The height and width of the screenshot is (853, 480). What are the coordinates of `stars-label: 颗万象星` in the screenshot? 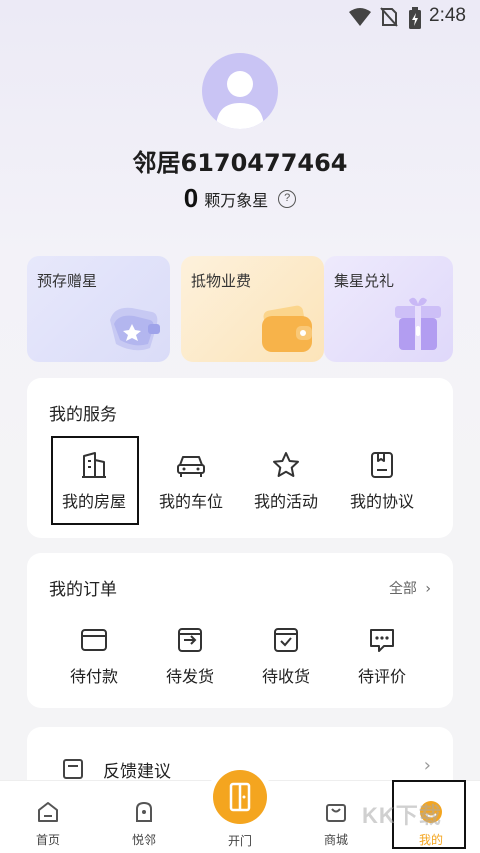 It's located at (236, 200).